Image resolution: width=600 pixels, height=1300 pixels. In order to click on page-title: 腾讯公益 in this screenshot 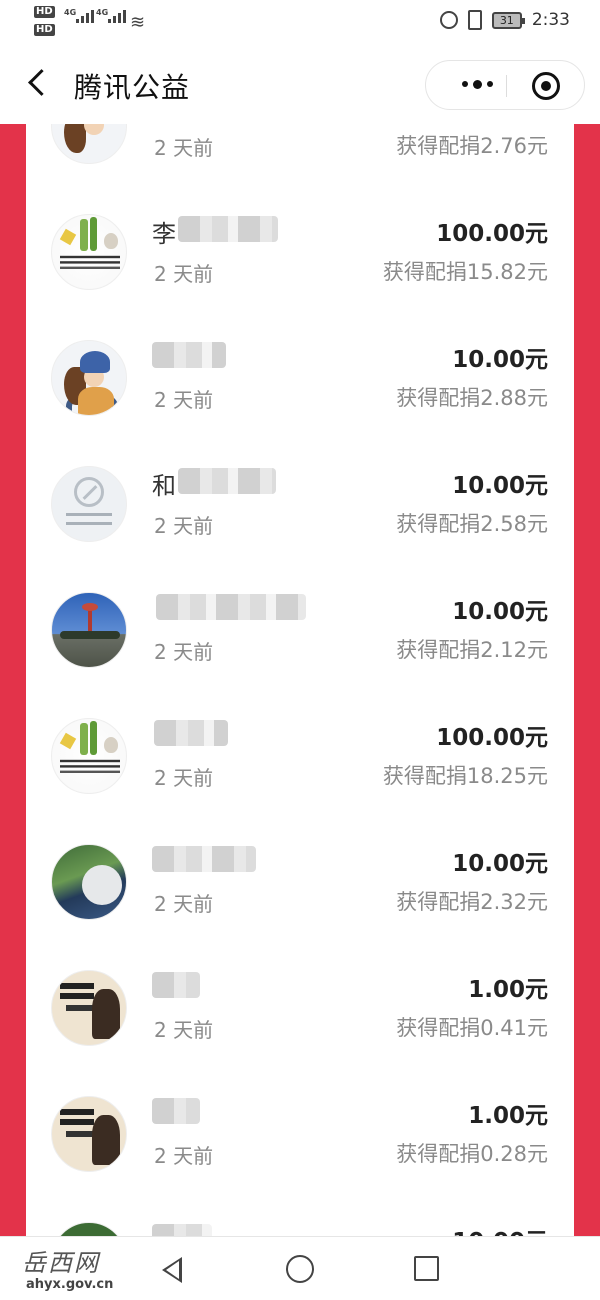, I will do `click(132, 87)`.